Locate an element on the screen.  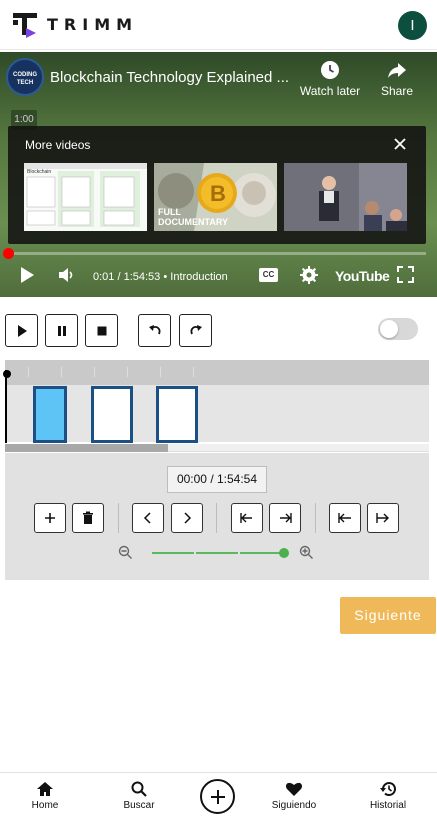
share-button: Share is located at coordinates (397, 79).